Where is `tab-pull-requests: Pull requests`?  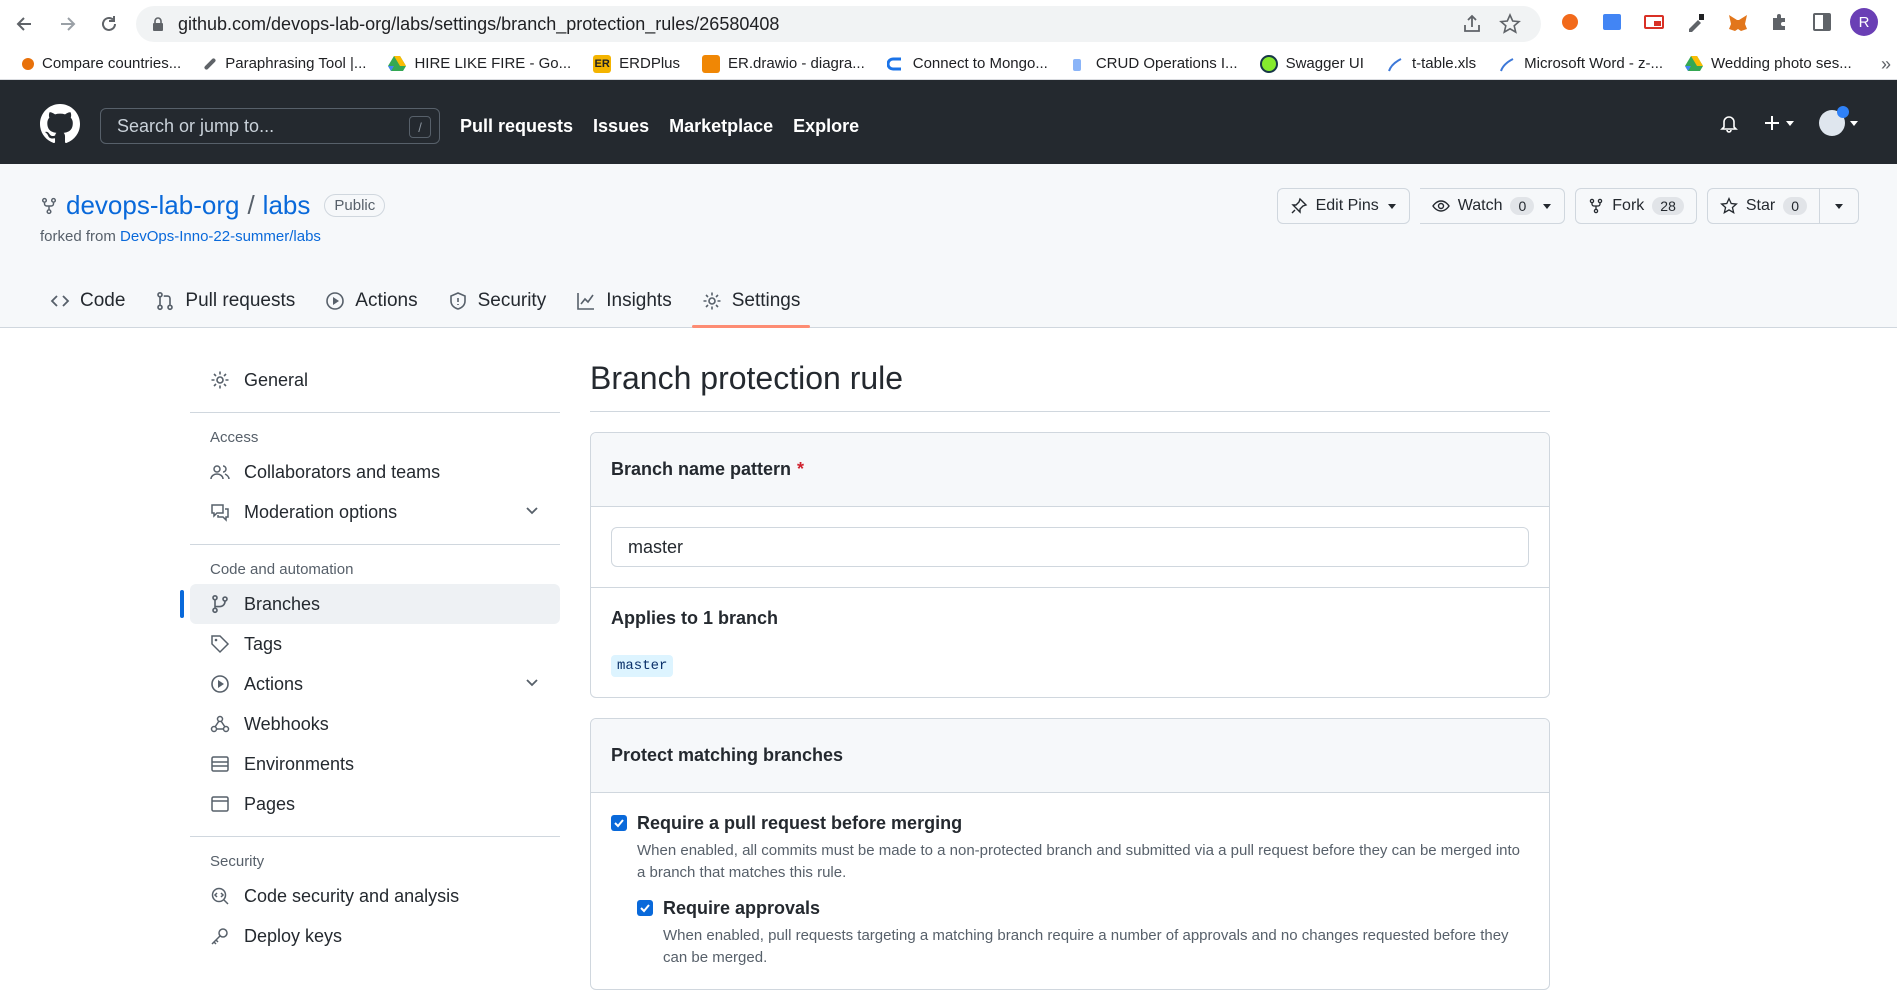 tab-pull-requests: Pull requests is located at coordinates (225, 301).